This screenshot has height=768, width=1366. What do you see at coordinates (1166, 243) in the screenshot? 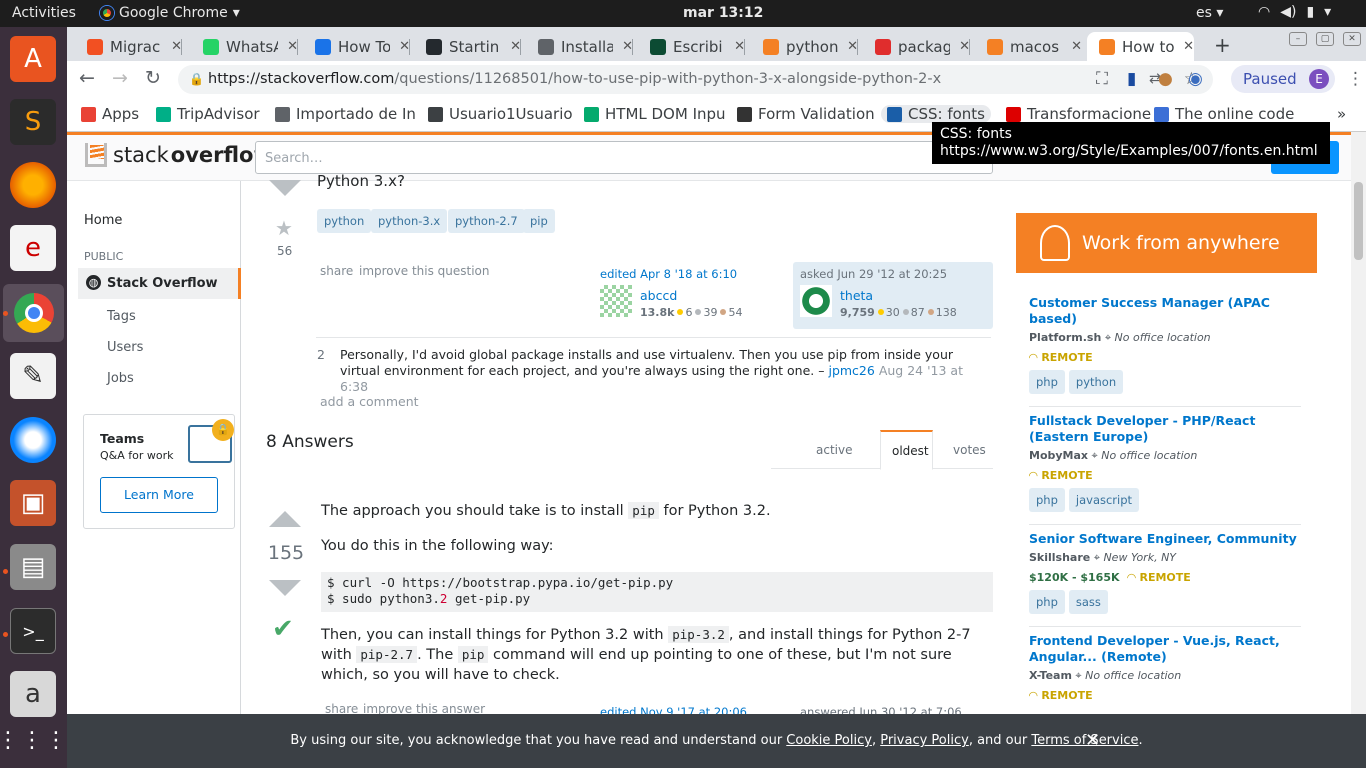
I see `work-from-anywhere-ad: Work from anywhere` at bounding box center [1166, 243].